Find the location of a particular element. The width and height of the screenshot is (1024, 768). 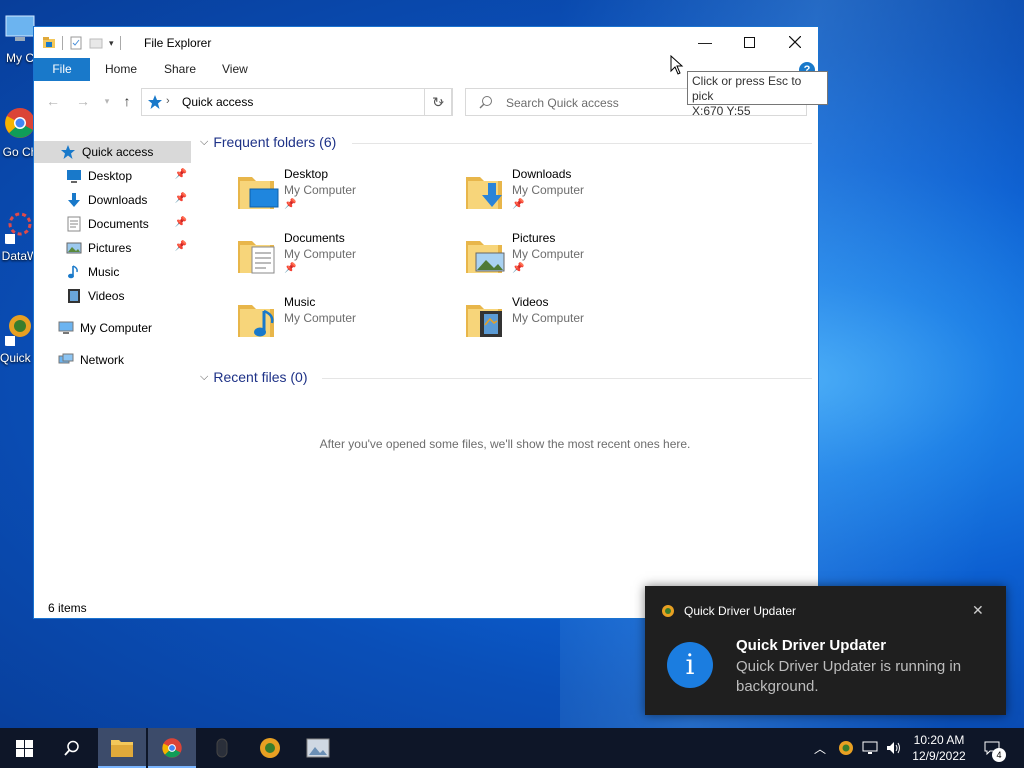

recent-locations-button: ▾ is located at coordinates (107, 101).